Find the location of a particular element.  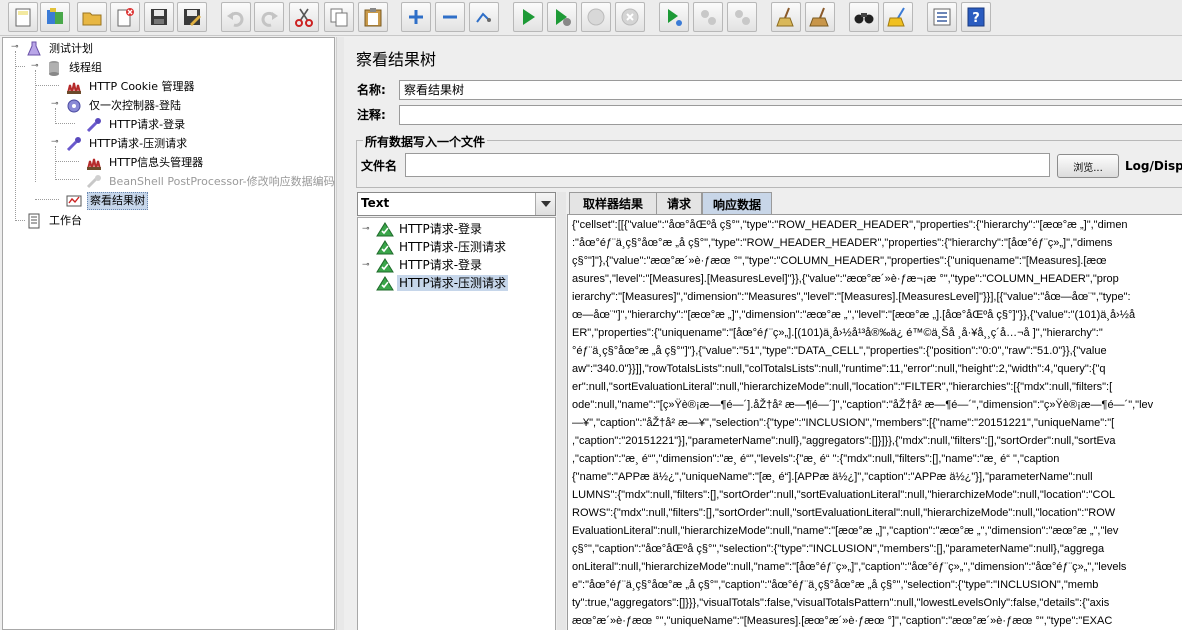

redo-icon is located at coordinates (269, 19).